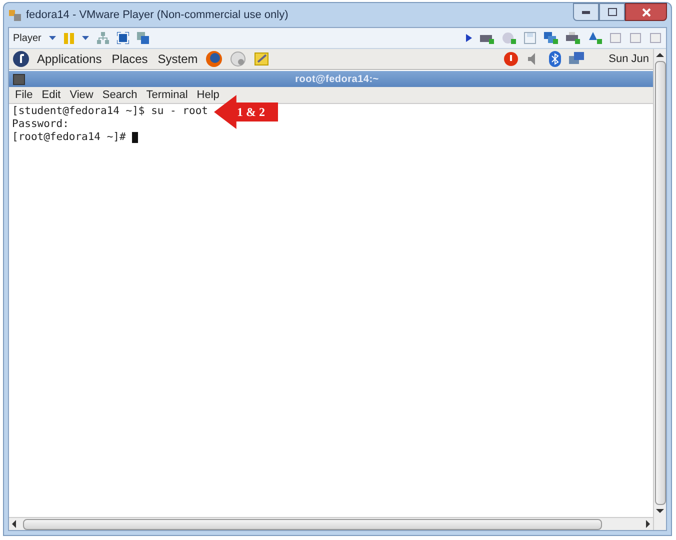  What do you see at coordinates (123, 38) in the screenshot?
I see `fullscreen-icon` at bounding box center [123, 38].